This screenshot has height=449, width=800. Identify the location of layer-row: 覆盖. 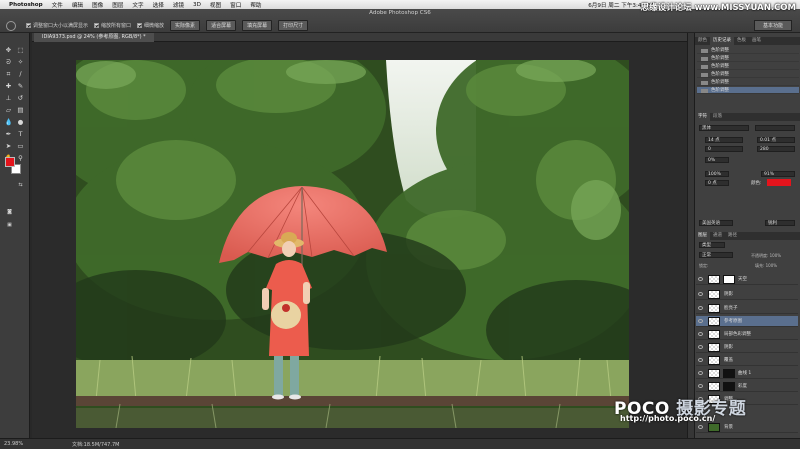
(747, 360).